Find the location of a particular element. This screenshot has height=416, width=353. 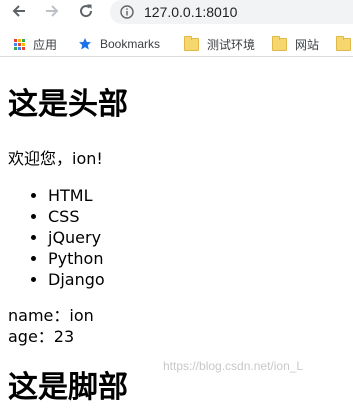

info-icon is located at coordinates (127, 12).